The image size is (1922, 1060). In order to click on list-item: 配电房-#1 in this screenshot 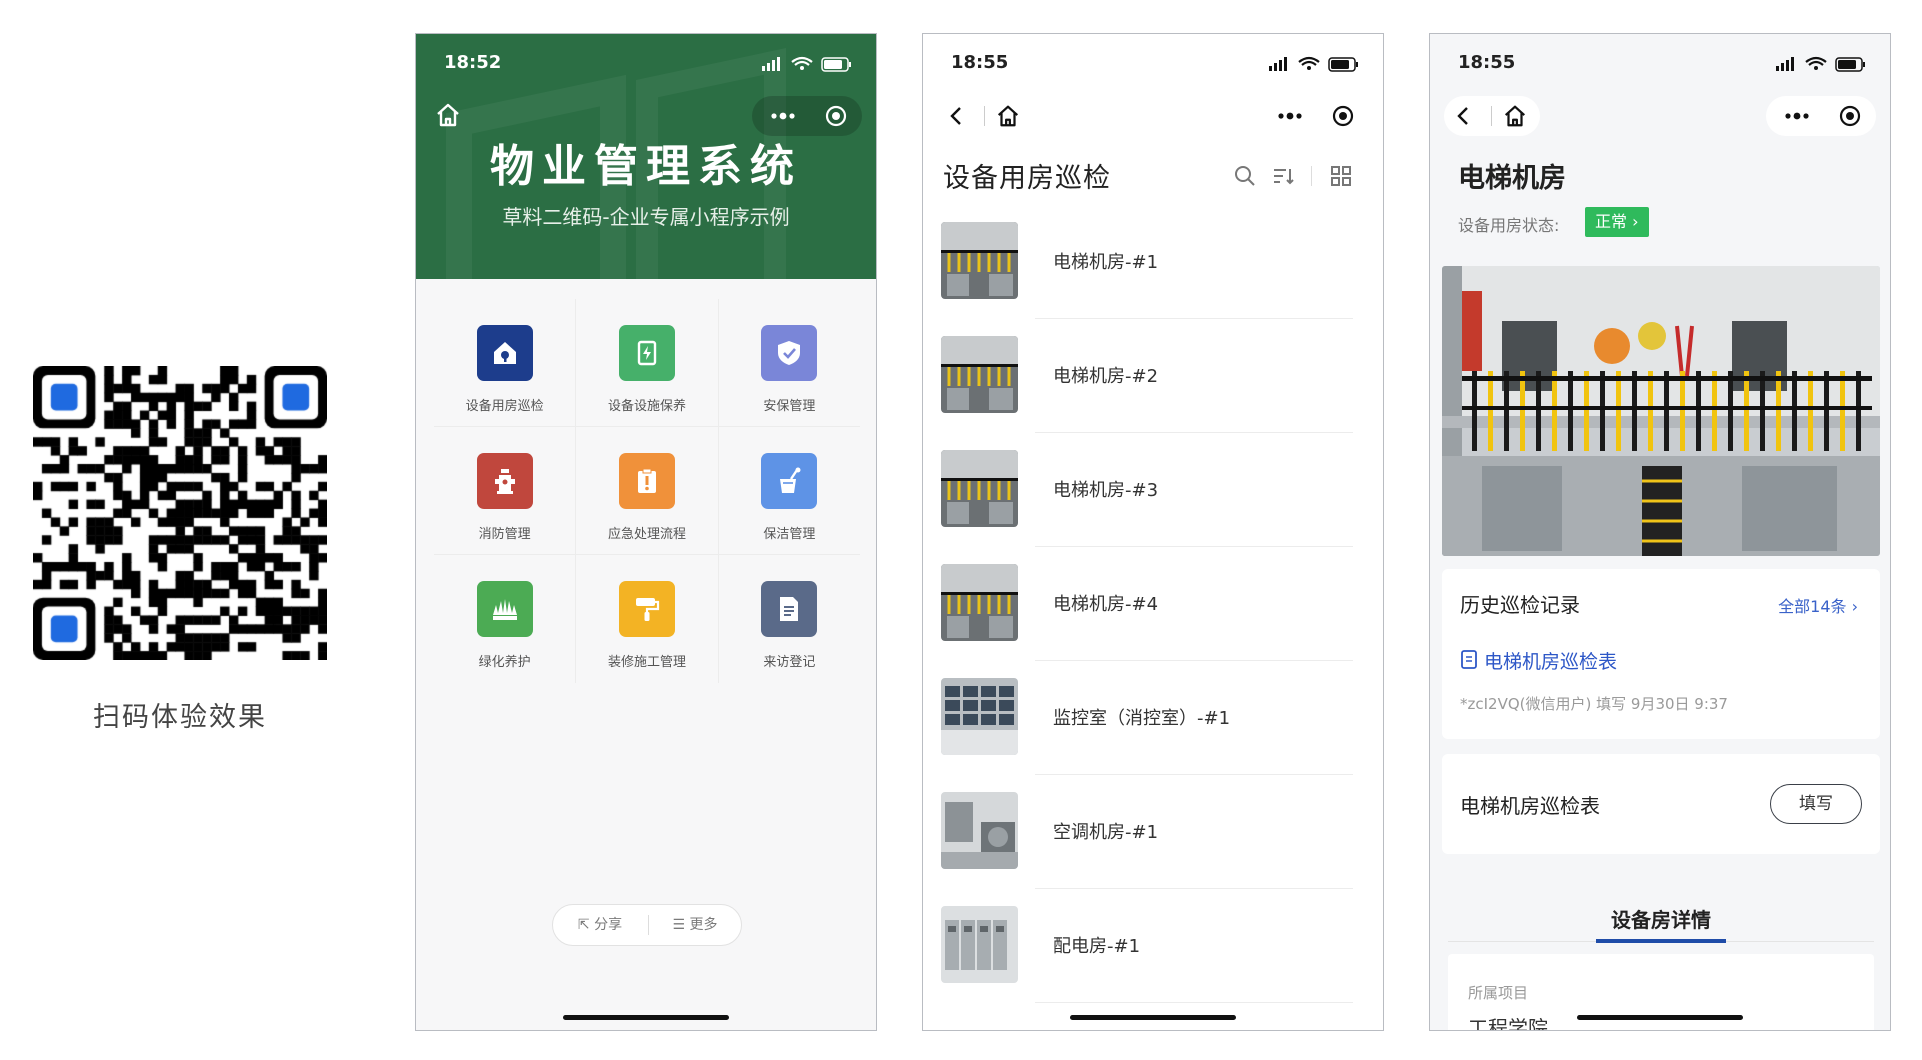, I will do `click(1154, 963)`.